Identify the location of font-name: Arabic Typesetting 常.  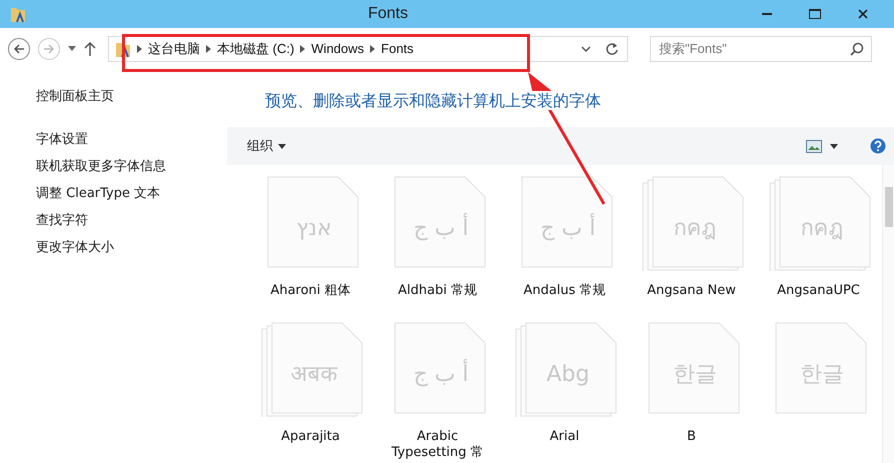
(437, 445).